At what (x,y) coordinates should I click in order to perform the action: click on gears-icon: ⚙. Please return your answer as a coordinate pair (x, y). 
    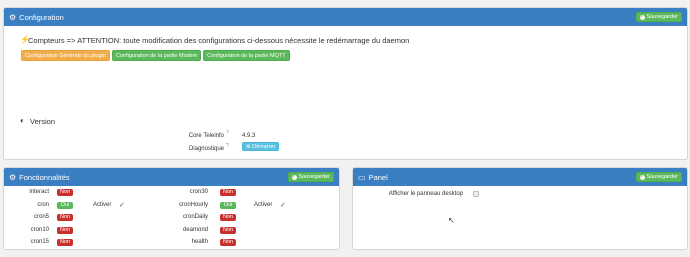
    Looking at the image, I should click on (13, 17).